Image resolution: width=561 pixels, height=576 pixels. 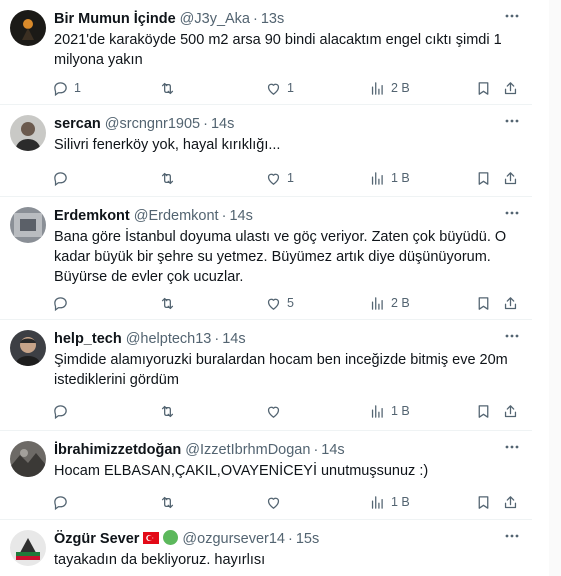 I want to click on action-bar: 1 1 B, so click(x=266, y=178).